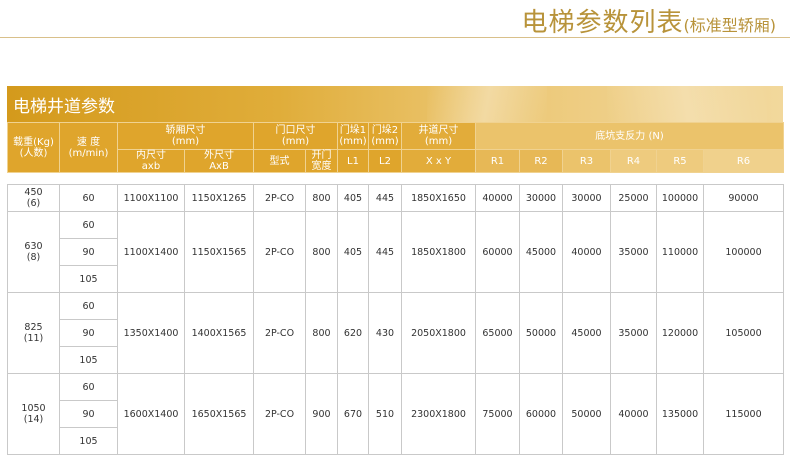 Image resolution: width=790 pixels, height=468 pixels. What do you see at coordinates (680, 161) in the screenshot?
I see `header-r5: R5` at bounding box center [680, 161].